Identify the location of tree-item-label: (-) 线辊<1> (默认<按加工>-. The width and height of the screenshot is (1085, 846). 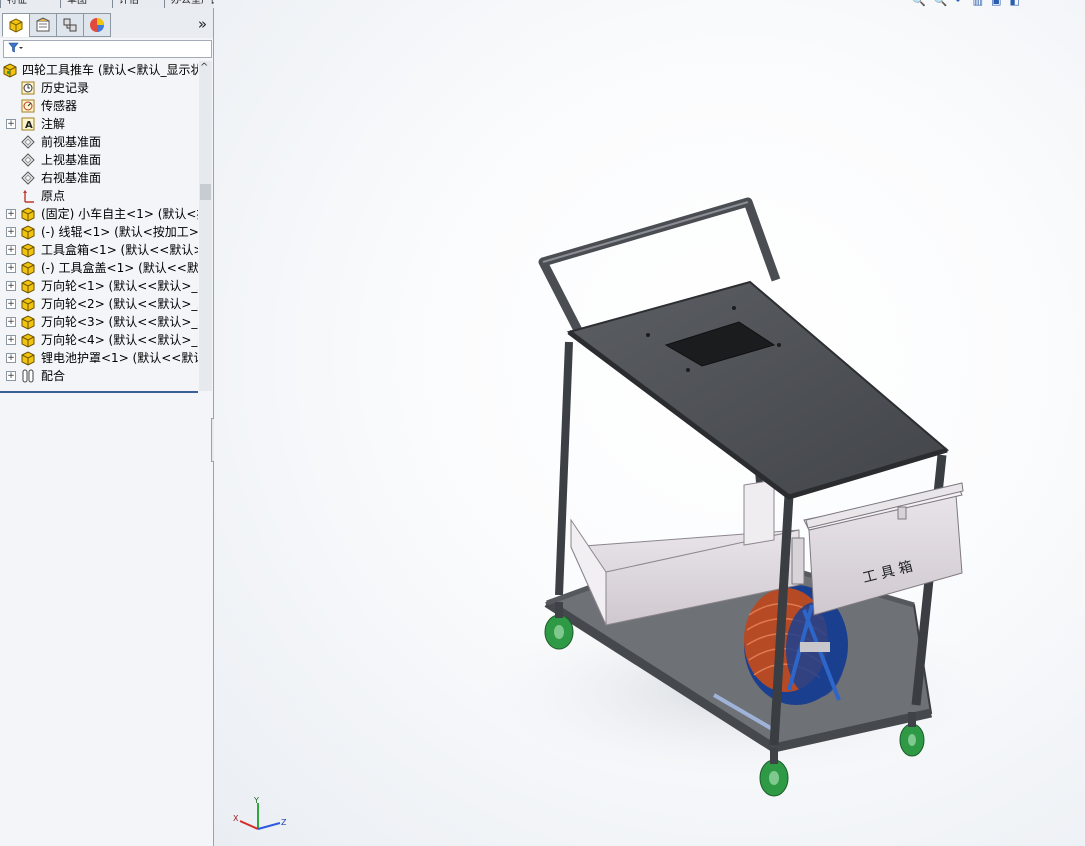
(119, 232).